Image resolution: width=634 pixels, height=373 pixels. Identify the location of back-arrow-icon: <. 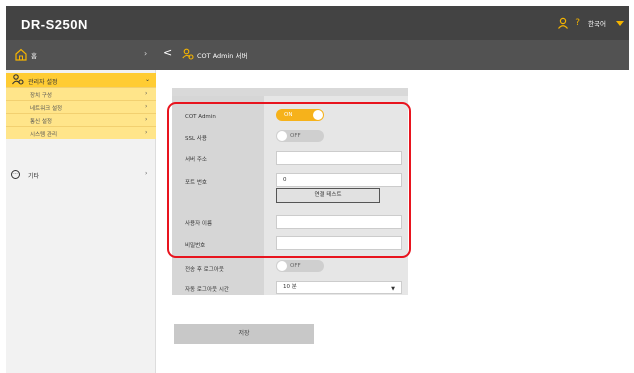
(167, 52).